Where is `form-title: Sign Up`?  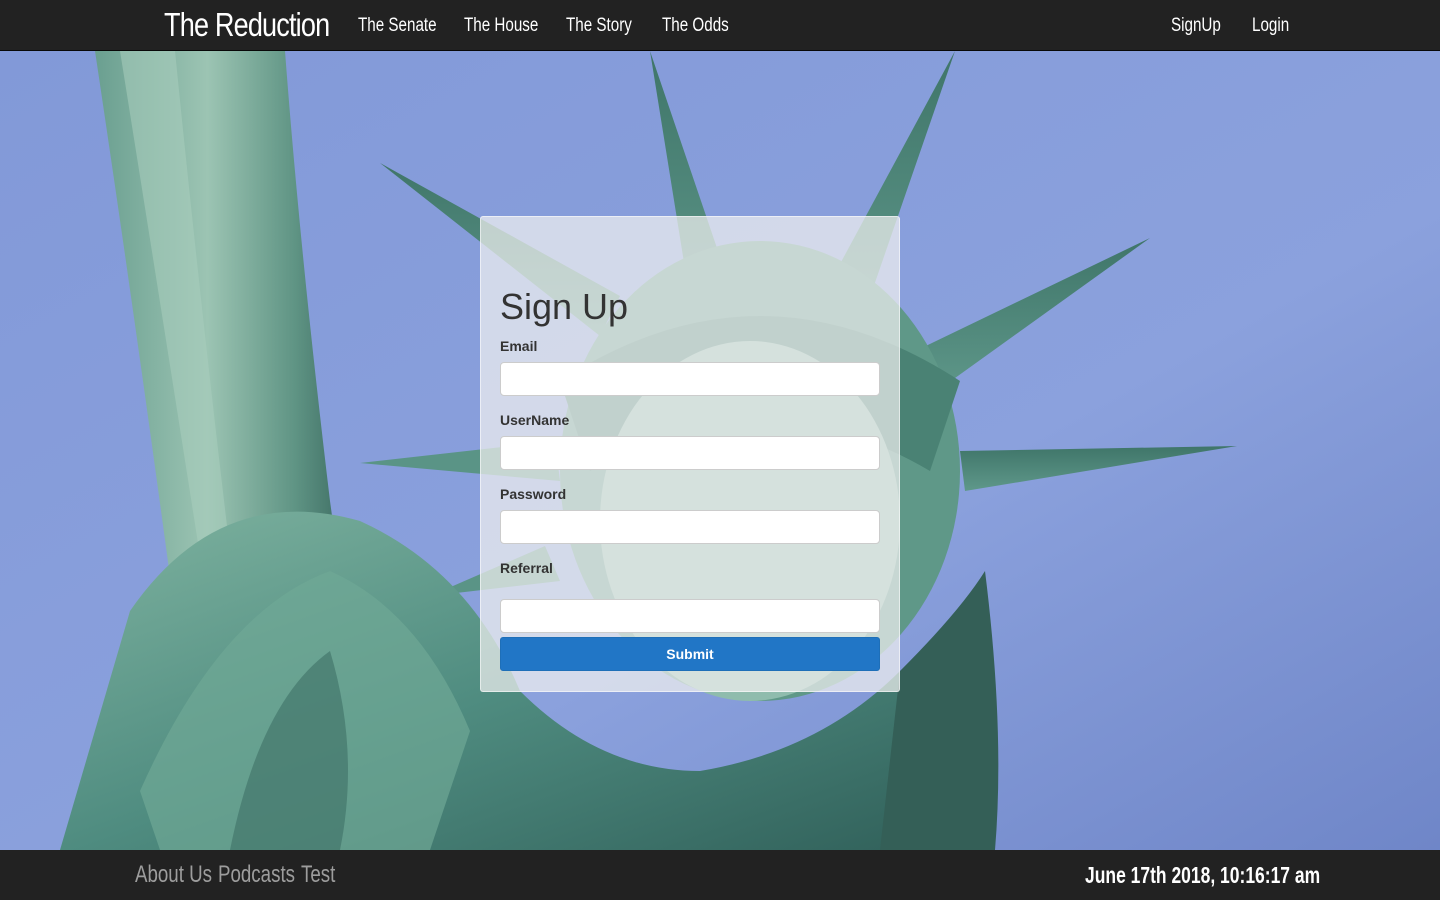
form-title: Sign Up is located at coordinates (564, 306).